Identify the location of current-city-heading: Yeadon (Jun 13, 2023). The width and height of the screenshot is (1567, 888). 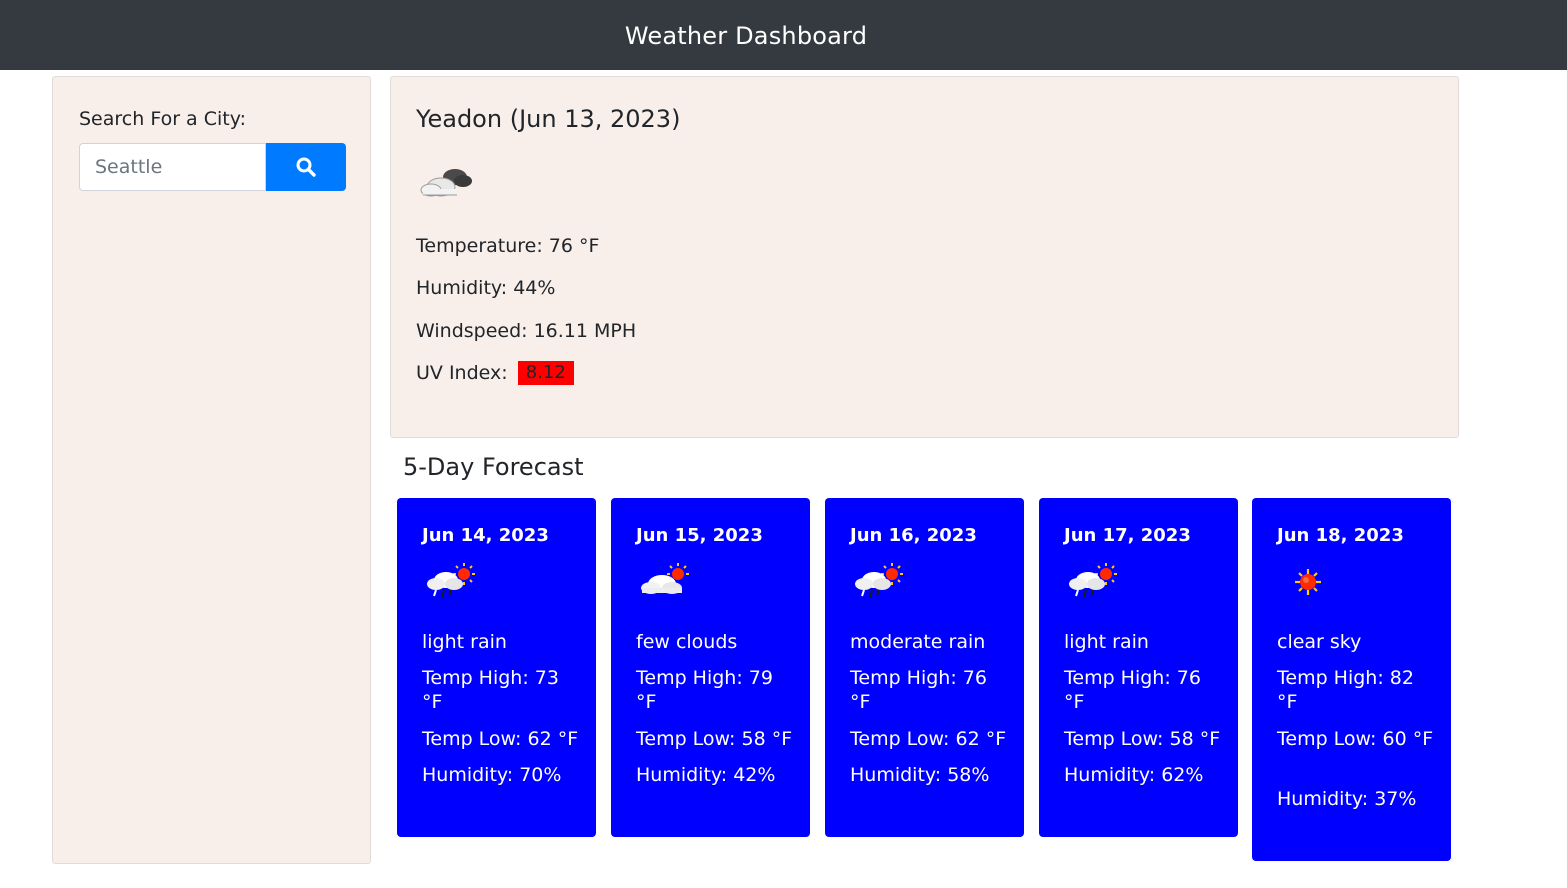
(548, 119).